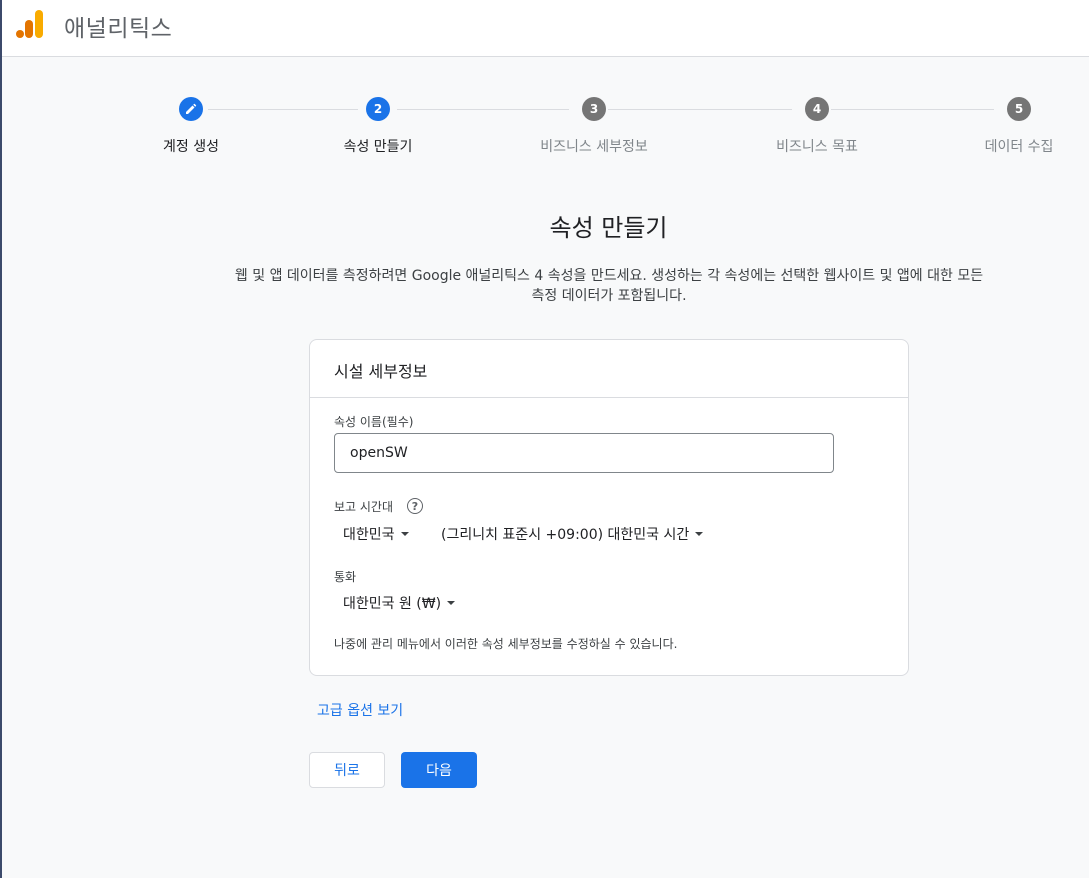 The height and width of the screenshot is (878, 1089). I want to click on step-3-indicator: 3, so click(594, 109).